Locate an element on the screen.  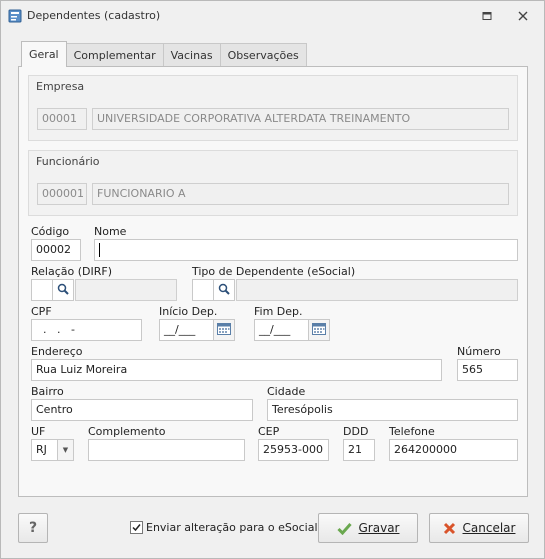
nome-label: Nome is located at coordinates (110, 231).